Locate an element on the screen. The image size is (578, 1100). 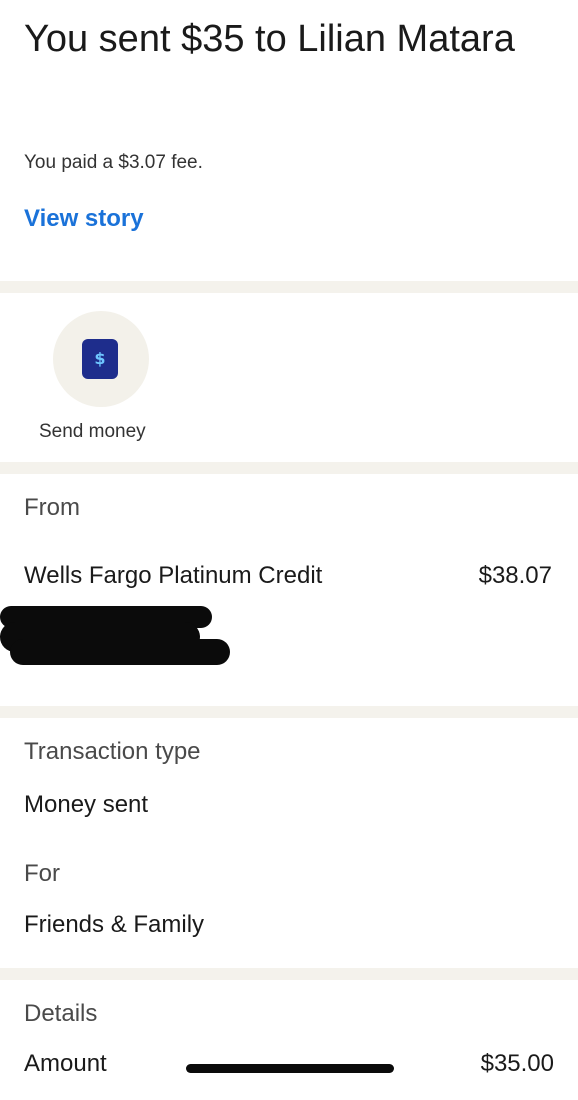
for-label: For is located at coordinates (42, 873).